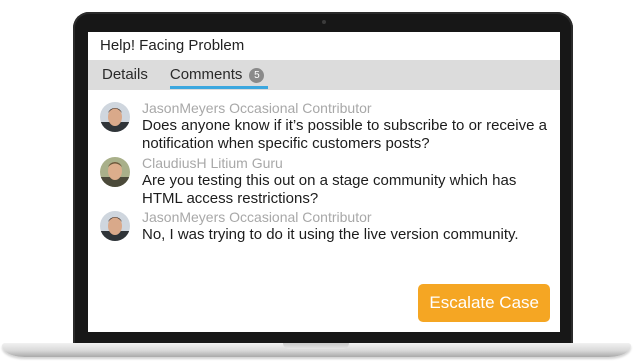  What do you see at coordinates (324, 22) in the screenshot?
I see `camera-icon` at bounding box center [324, 22].